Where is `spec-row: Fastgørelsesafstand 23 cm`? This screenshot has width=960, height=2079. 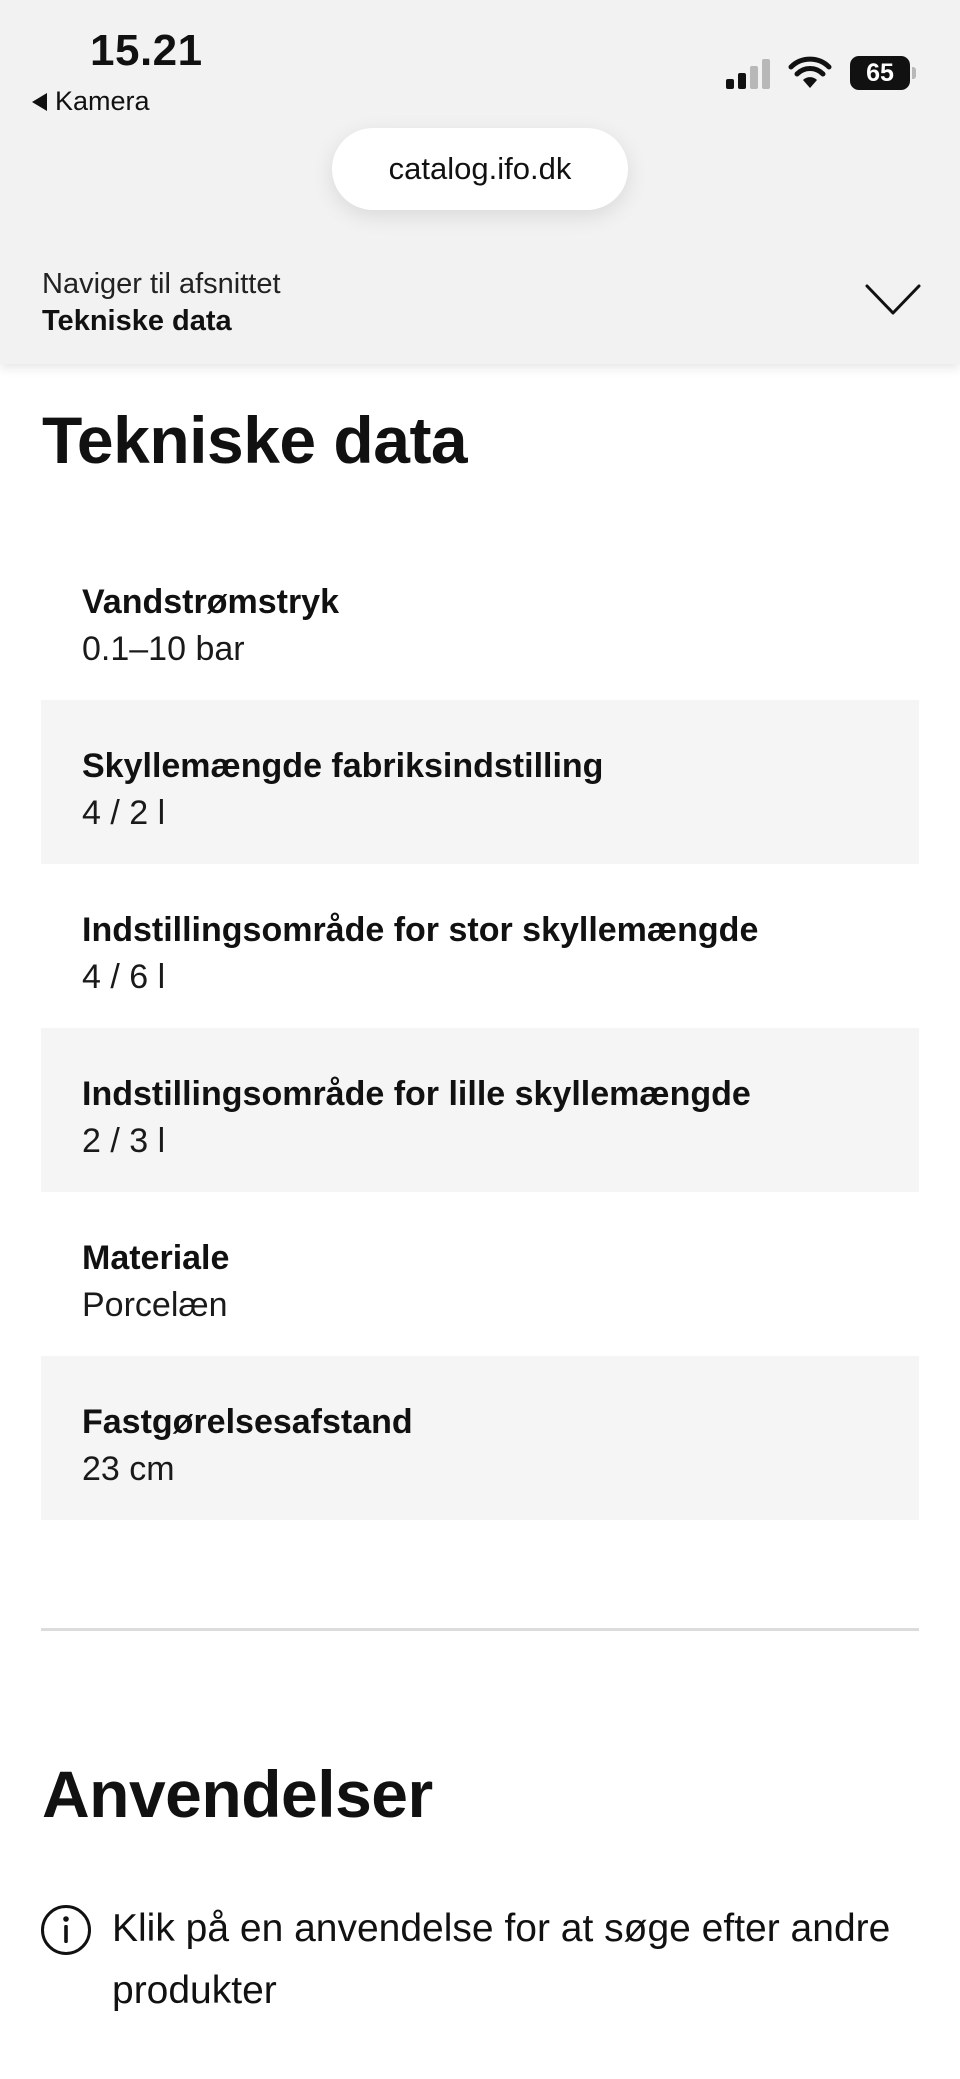
spec-row: Fastgørelsesafstand 23 cm is located at coordinates (480, 1438).